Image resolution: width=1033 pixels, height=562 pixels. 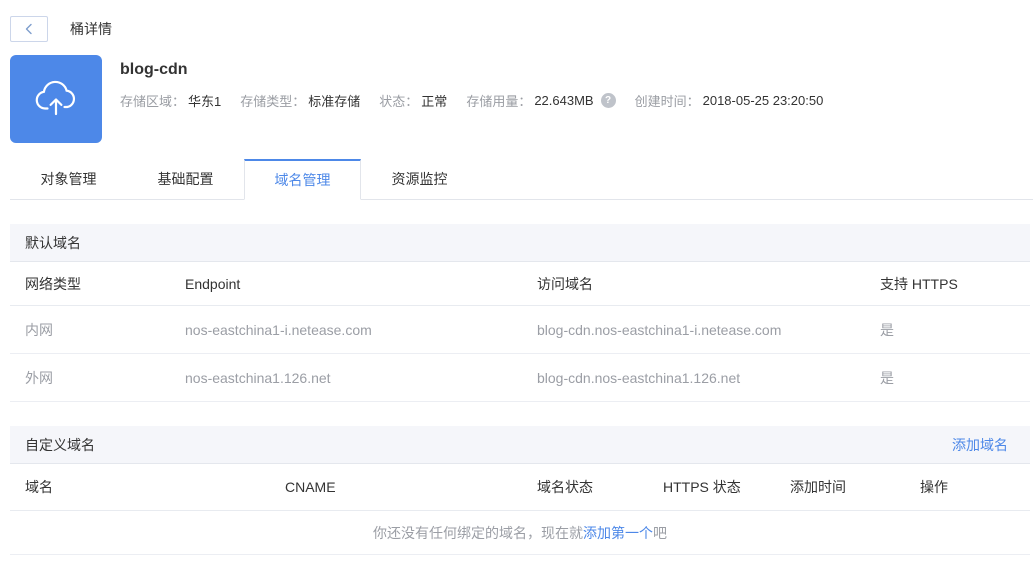 I want to click on empty-state-text: 你还没有任何绑定的域名，现在就, so click(x=478, y=532).